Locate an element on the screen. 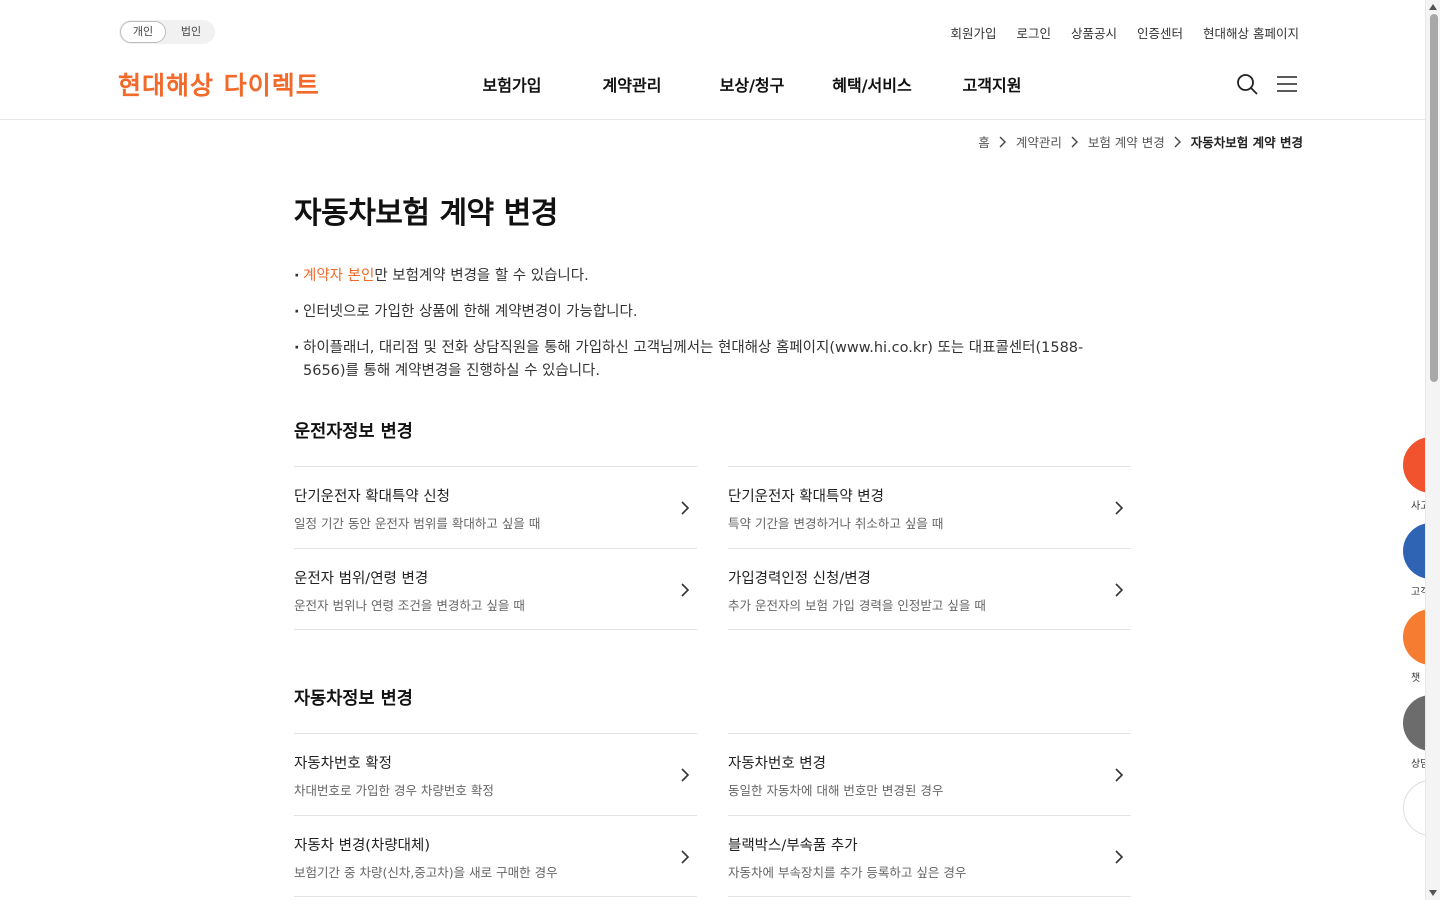  main-nav: 보험가입 계약관리 보상/청구 혜택/서비스 고객지원 is located at coordinates (752, 84).